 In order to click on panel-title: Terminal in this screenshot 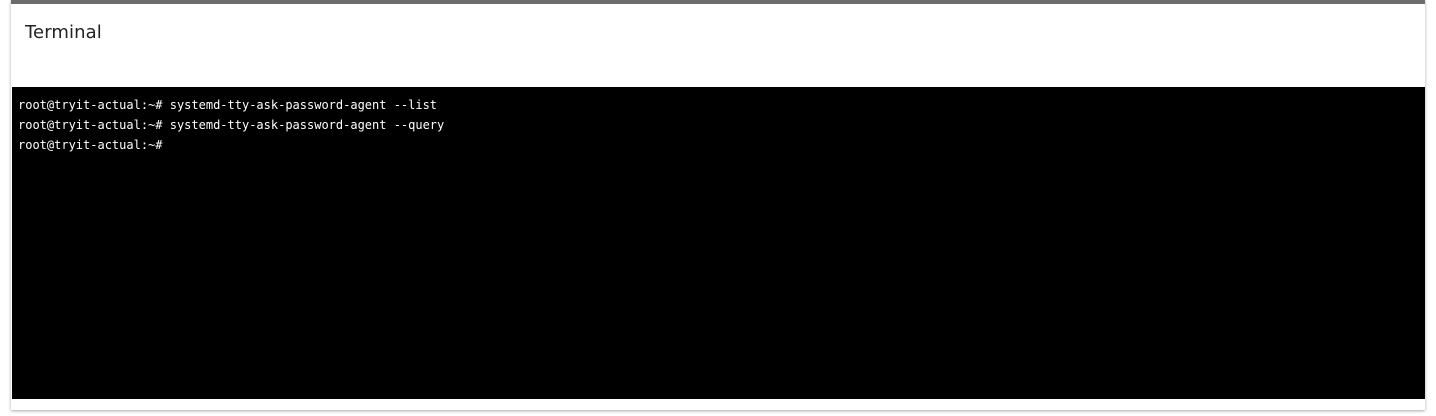, I will do `click(63, 32)`.